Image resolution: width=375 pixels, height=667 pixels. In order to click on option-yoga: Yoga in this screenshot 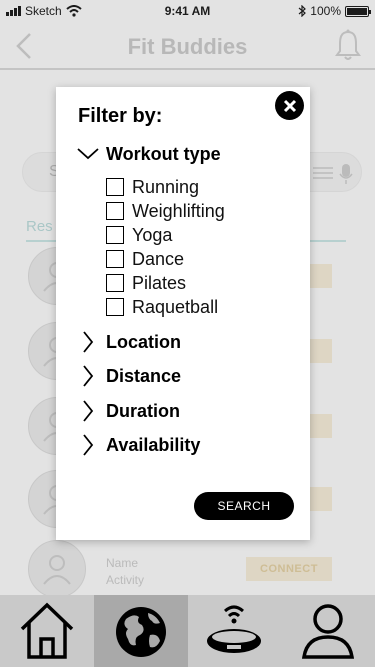, I will do `click(139, 235)`.